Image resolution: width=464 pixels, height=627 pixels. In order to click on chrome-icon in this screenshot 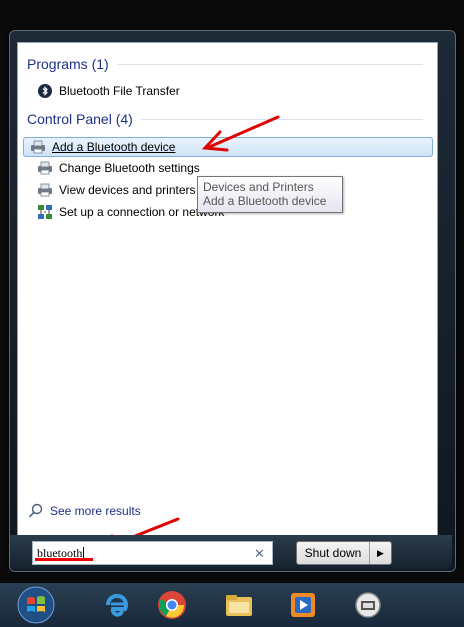, I will do `click(172, 605)`.